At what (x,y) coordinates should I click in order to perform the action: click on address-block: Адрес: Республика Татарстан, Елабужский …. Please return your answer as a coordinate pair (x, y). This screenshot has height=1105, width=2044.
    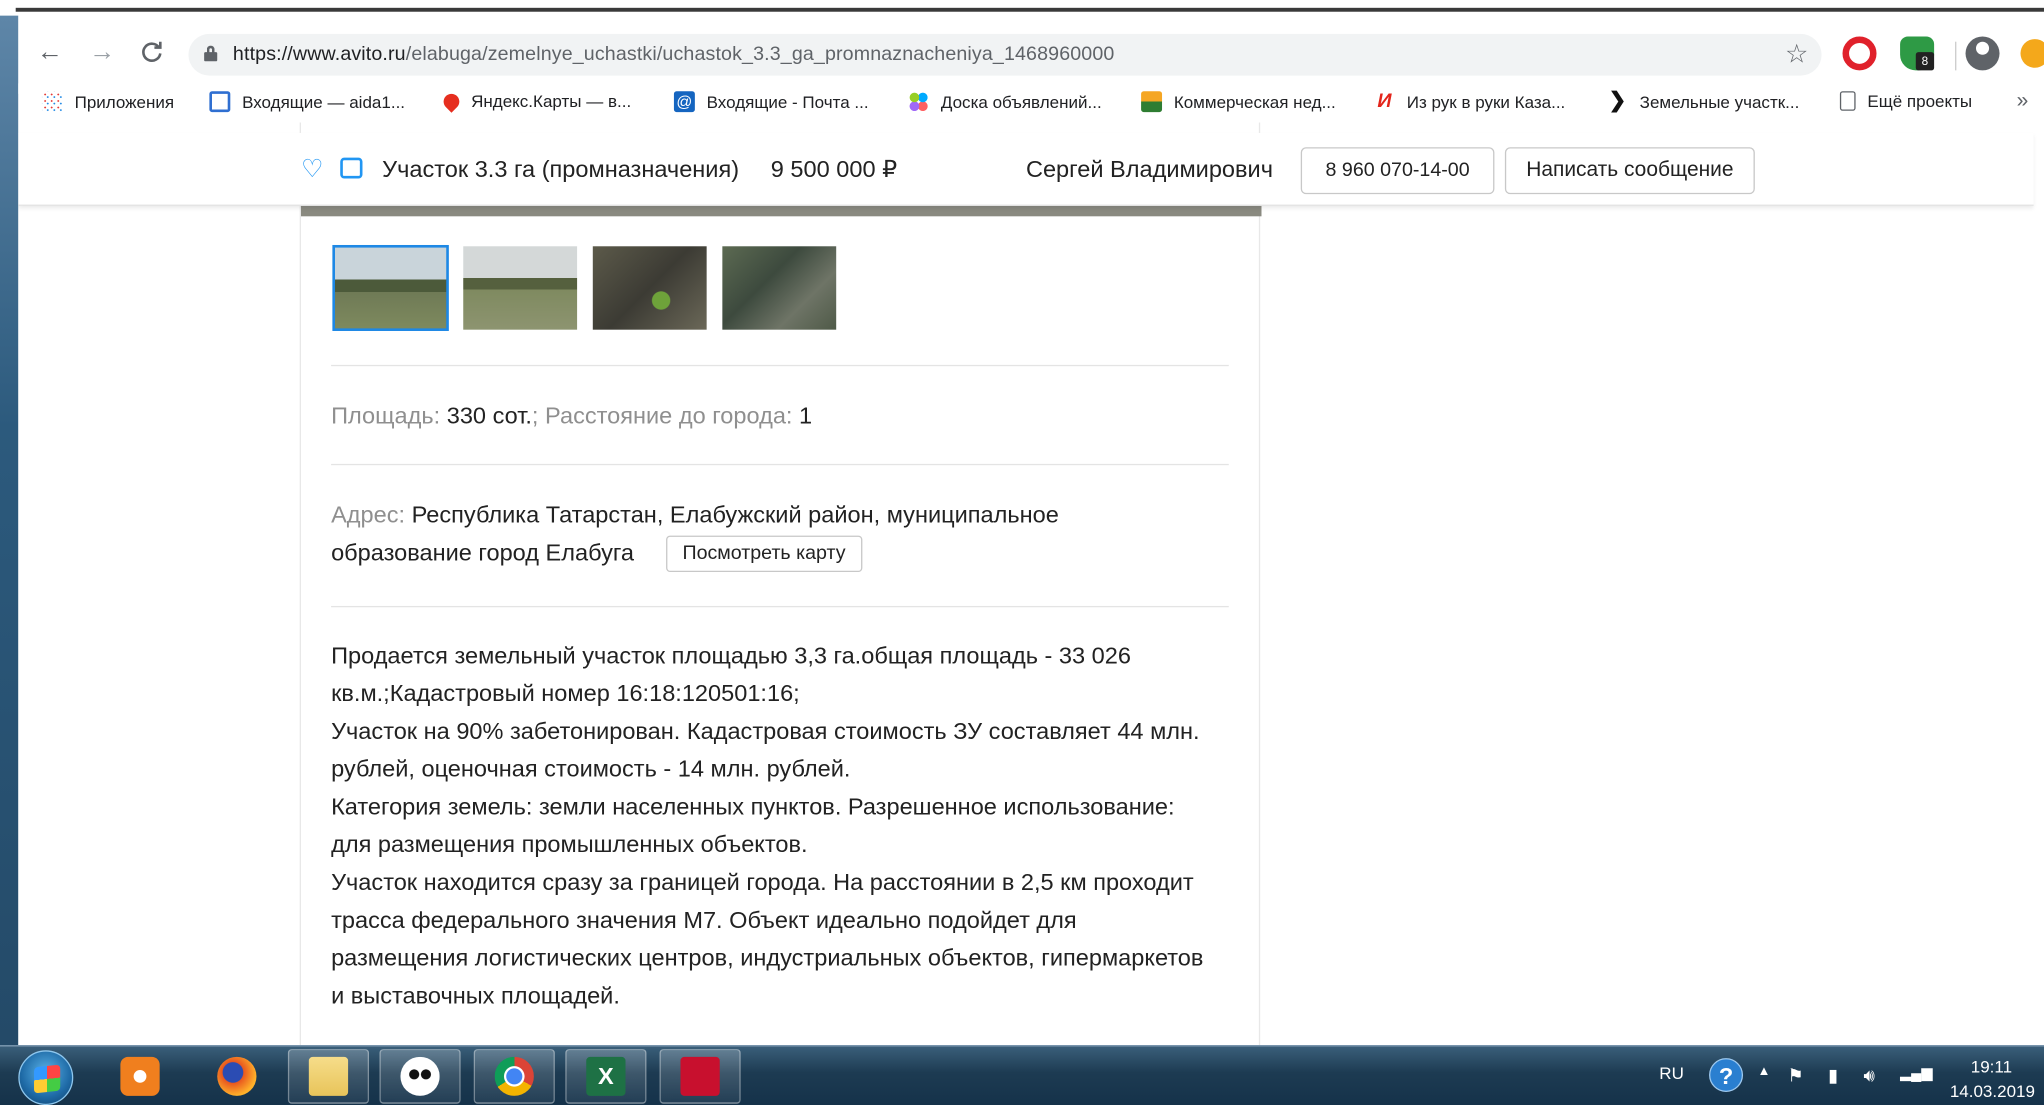
    Looking at the image, I should click on (782, 534).